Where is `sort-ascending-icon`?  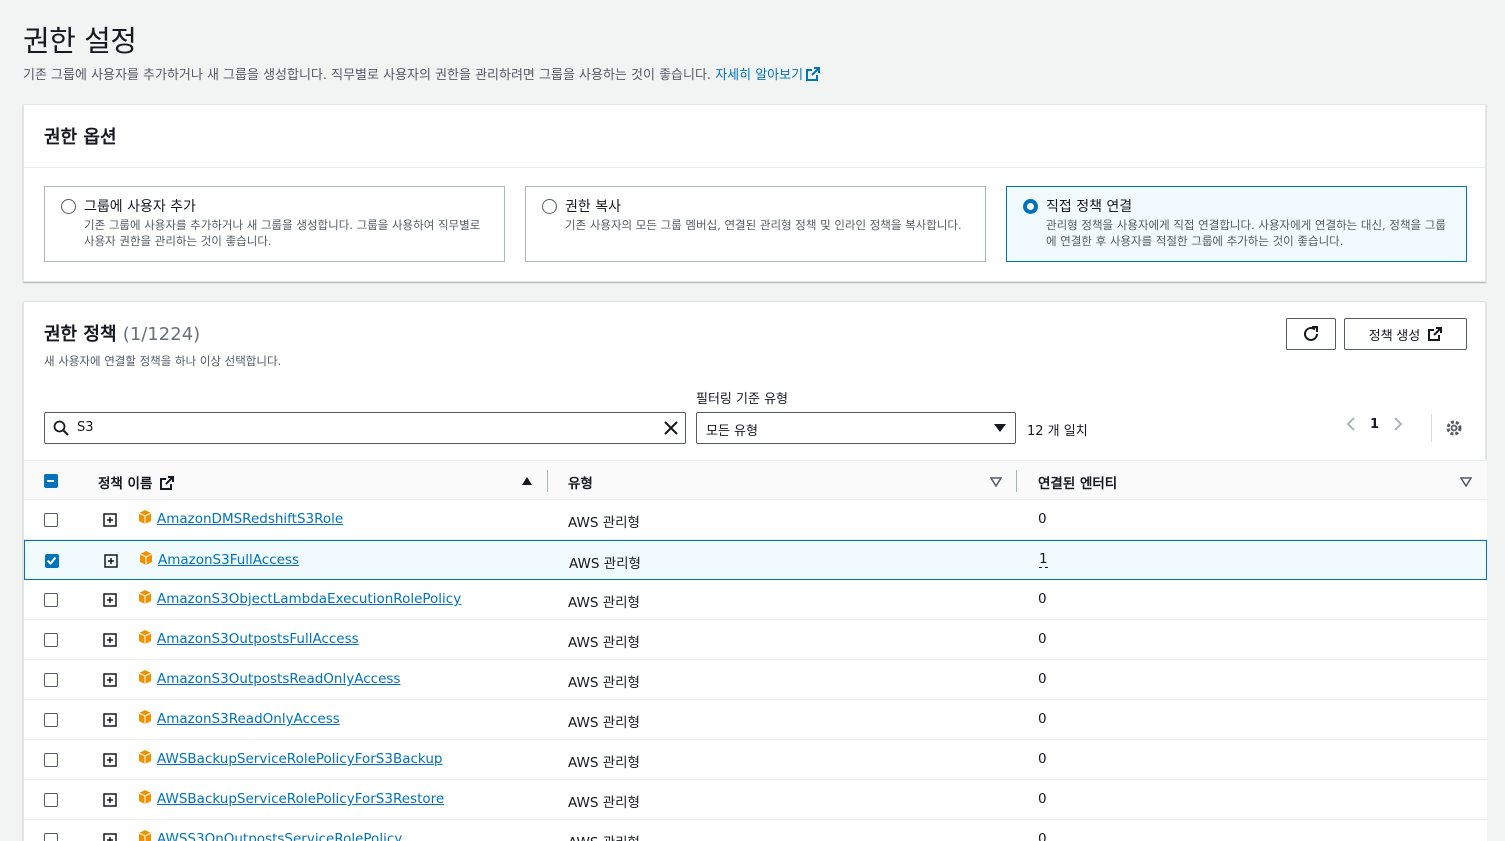 sort-ascending-icon is located at coordinates (527, 481).